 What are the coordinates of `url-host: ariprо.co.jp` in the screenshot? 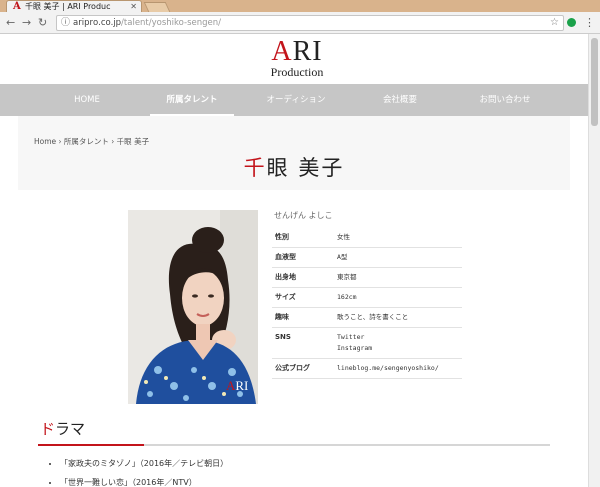 It's located at (97, 23).